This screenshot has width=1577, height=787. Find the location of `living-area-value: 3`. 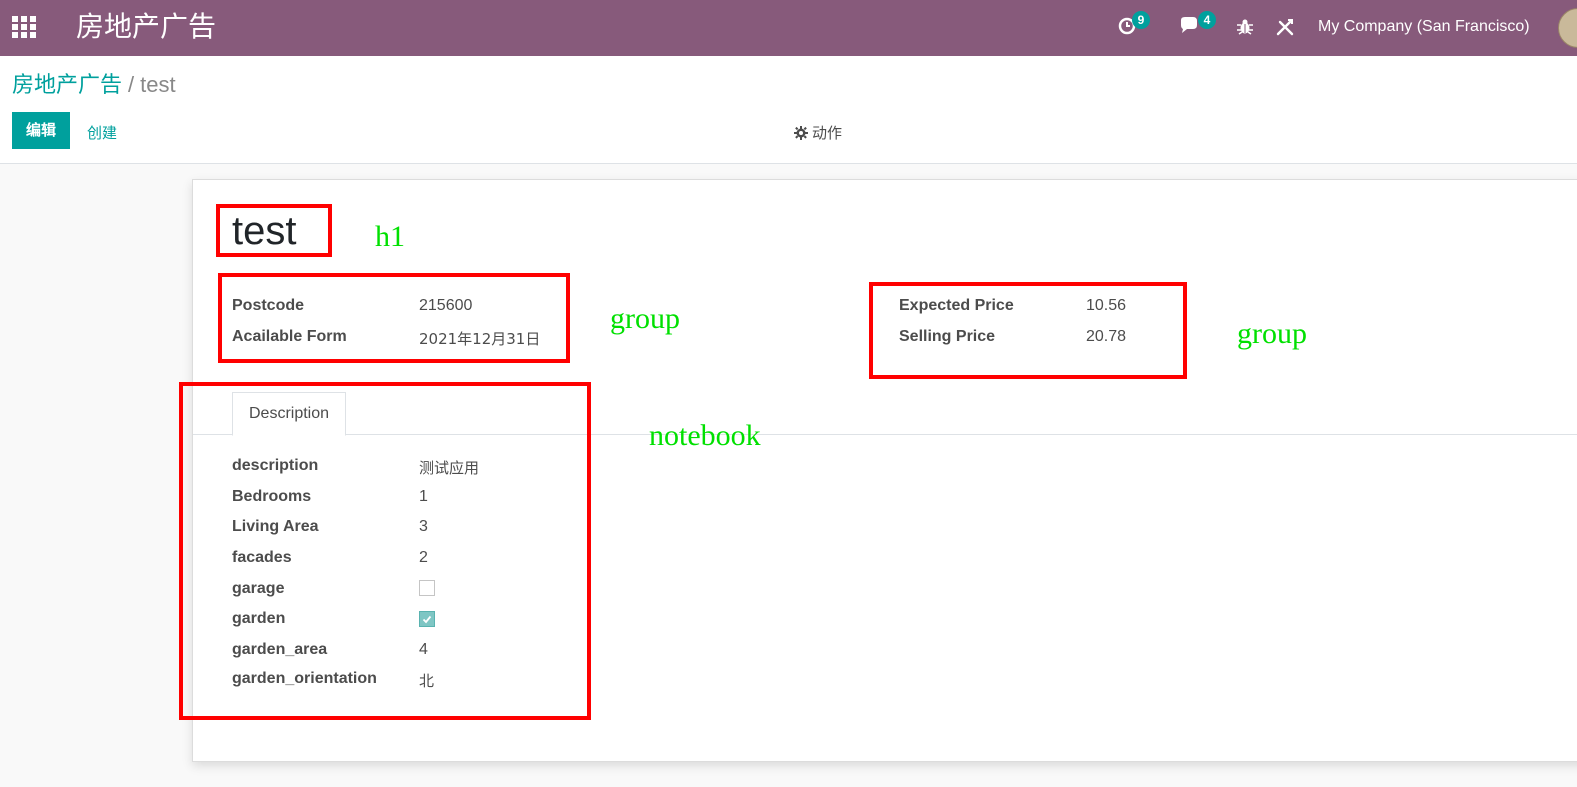

living-area-value: 3 is located at coordinates (423, 526).